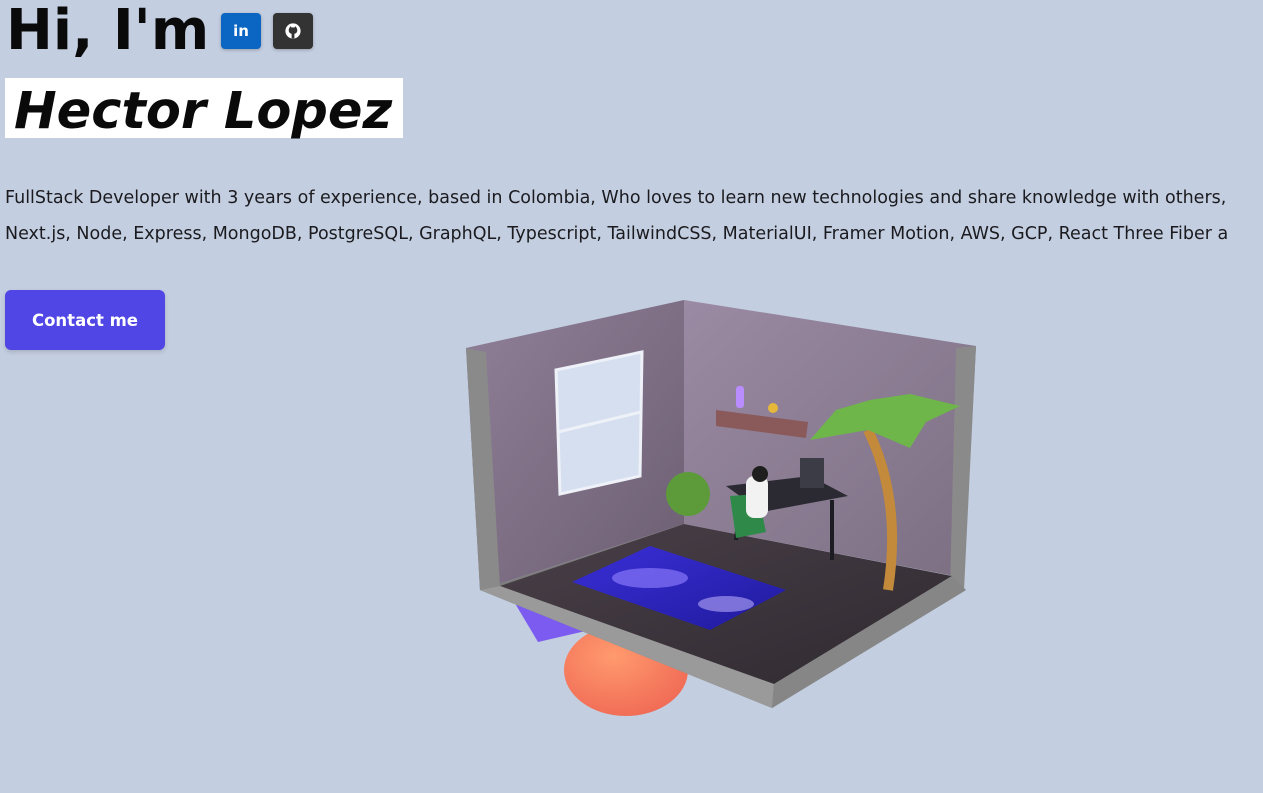 The width and height of the screenshot is (1263, 793). I want to click on person, so click(757, 497).